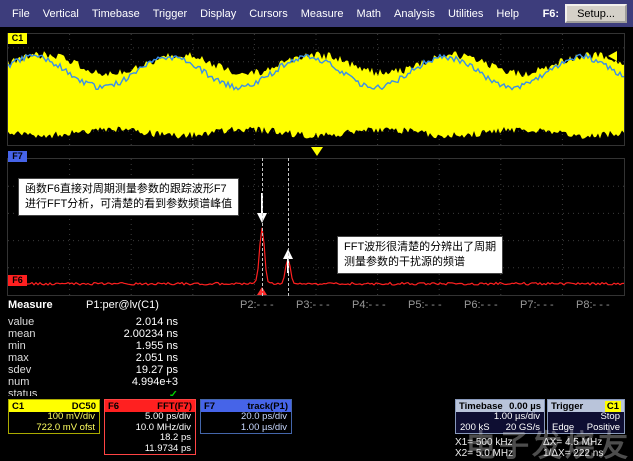 The width and height of the screenshot is (633, 461). What do you see at coordinates (573, 453) in the screenshot?
I see `cursor-invdx-readout: 1/ΔX= 222 ns` at bounding box center [573, 453].